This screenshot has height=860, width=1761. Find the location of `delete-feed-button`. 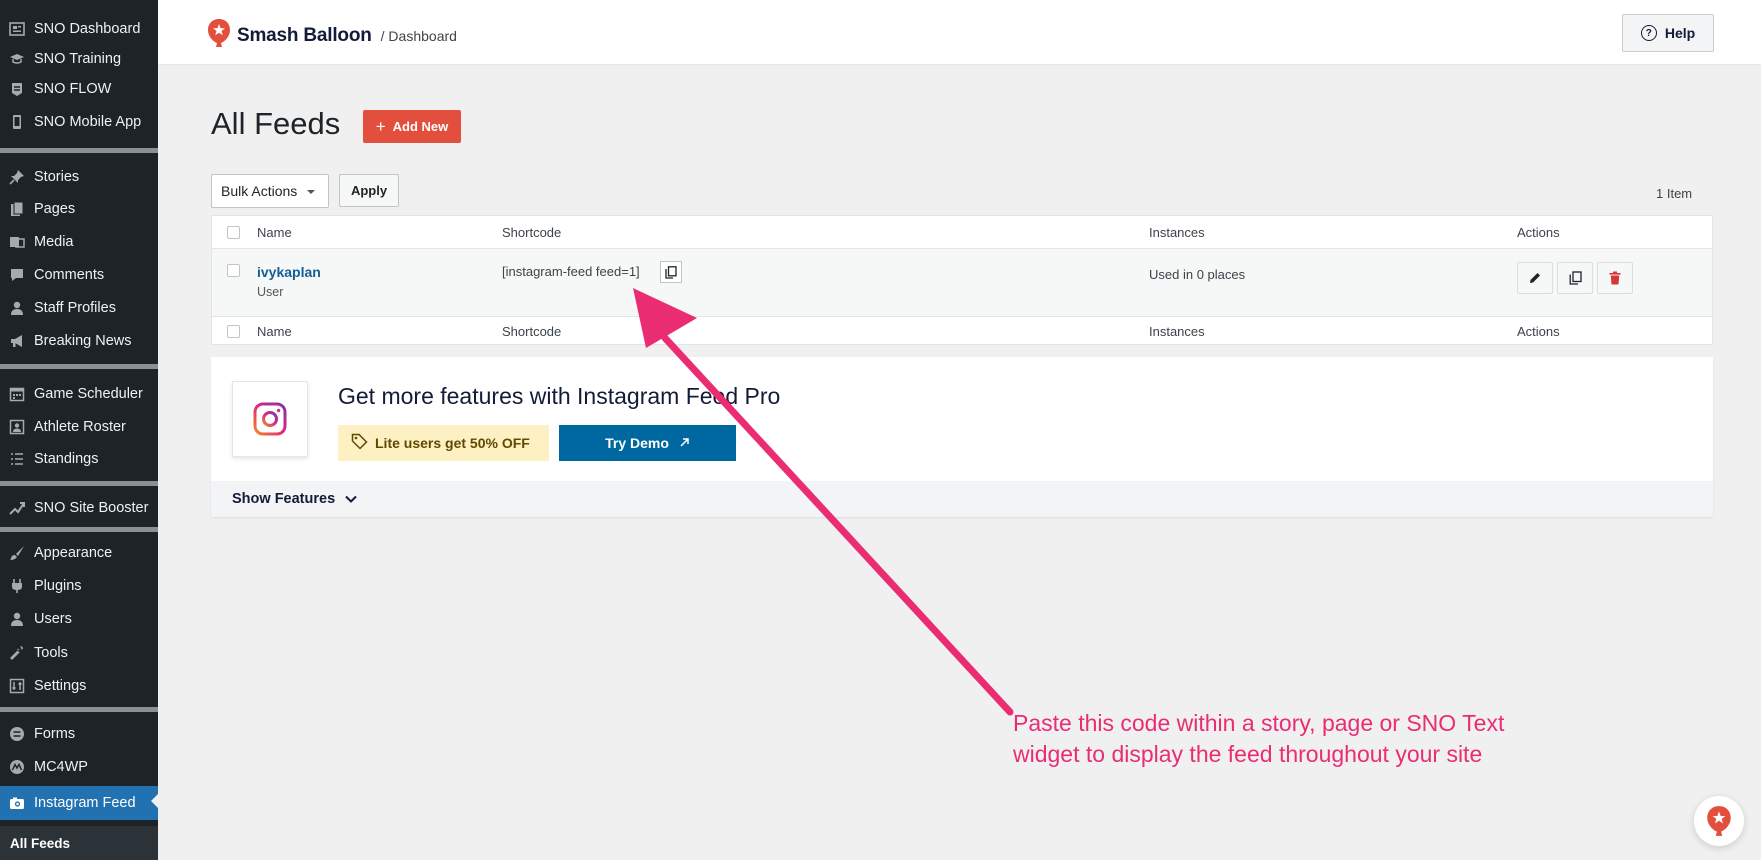

delete-feed-button is located at coordinates (1615, 278).